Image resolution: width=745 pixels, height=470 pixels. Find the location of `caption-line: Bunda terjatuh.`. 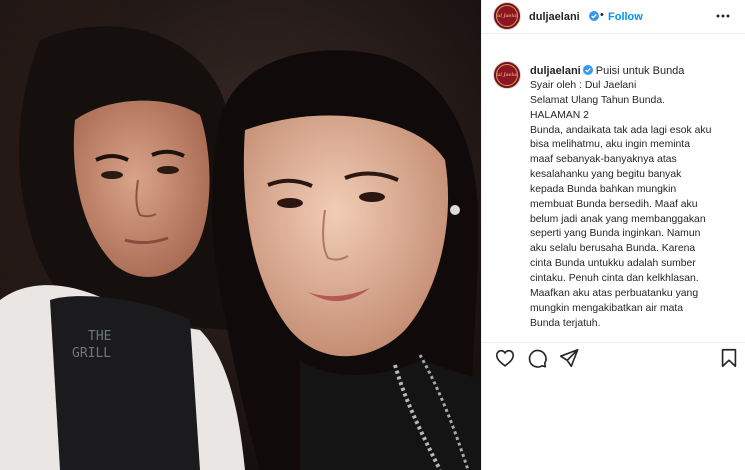

caption-line: Bunda terjatuh. is located at coordinates (565, 323).